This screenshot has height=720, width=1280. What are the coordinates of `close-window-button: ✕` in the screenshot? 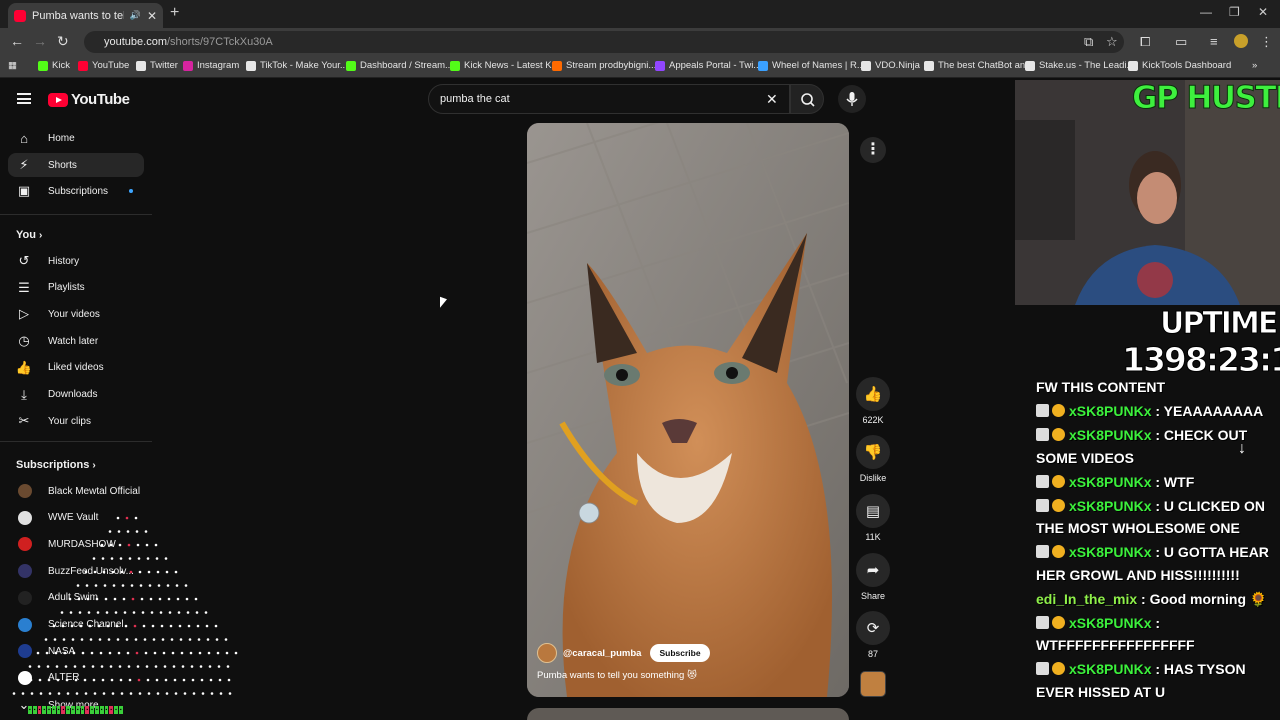 It's located at (1263, 12).